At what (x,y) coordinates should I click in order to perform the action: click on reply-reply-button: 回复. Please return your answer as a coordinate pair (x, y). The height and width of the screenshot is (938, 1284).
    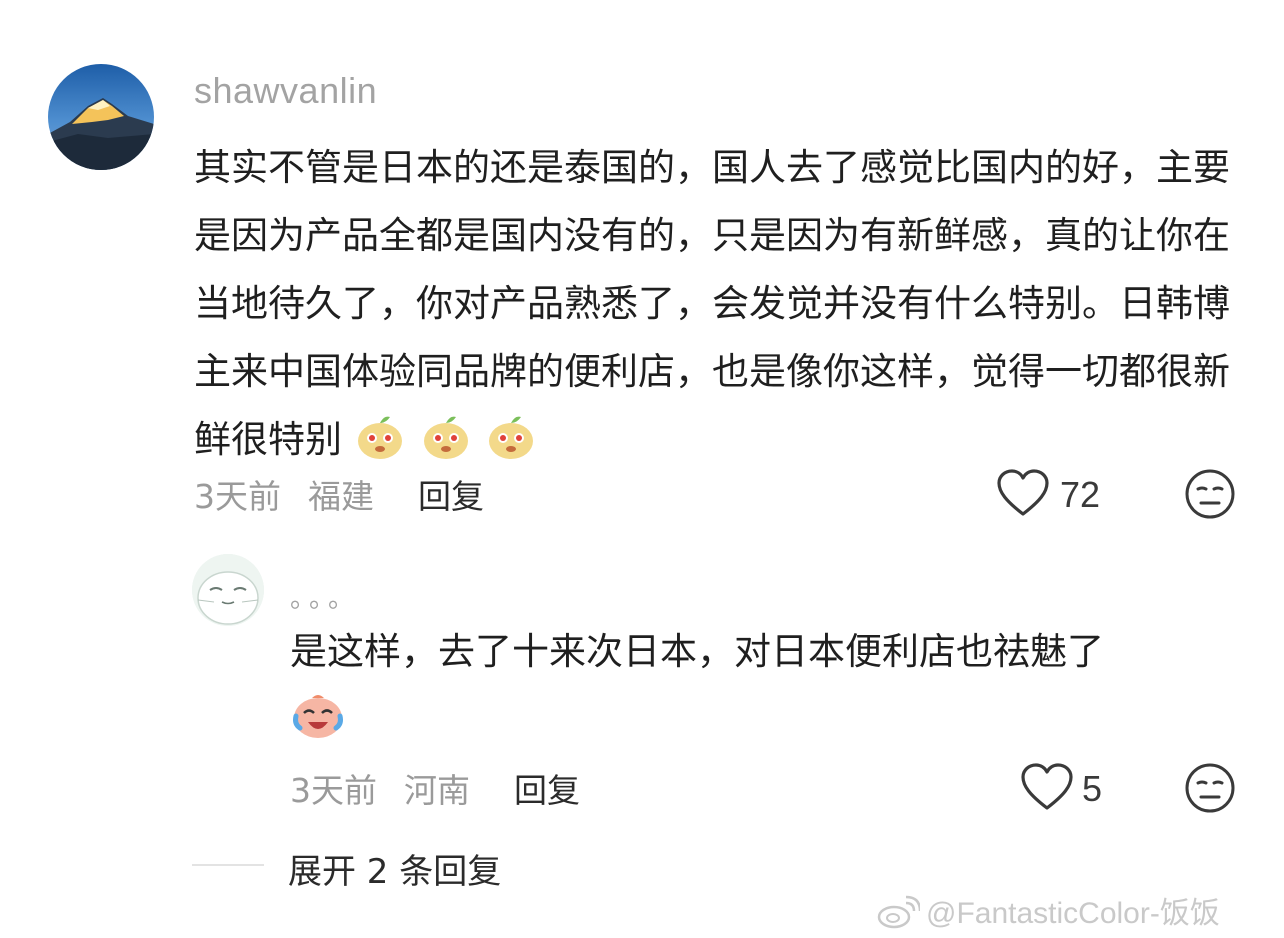
    Looking at the image, I should click on (547, 788).